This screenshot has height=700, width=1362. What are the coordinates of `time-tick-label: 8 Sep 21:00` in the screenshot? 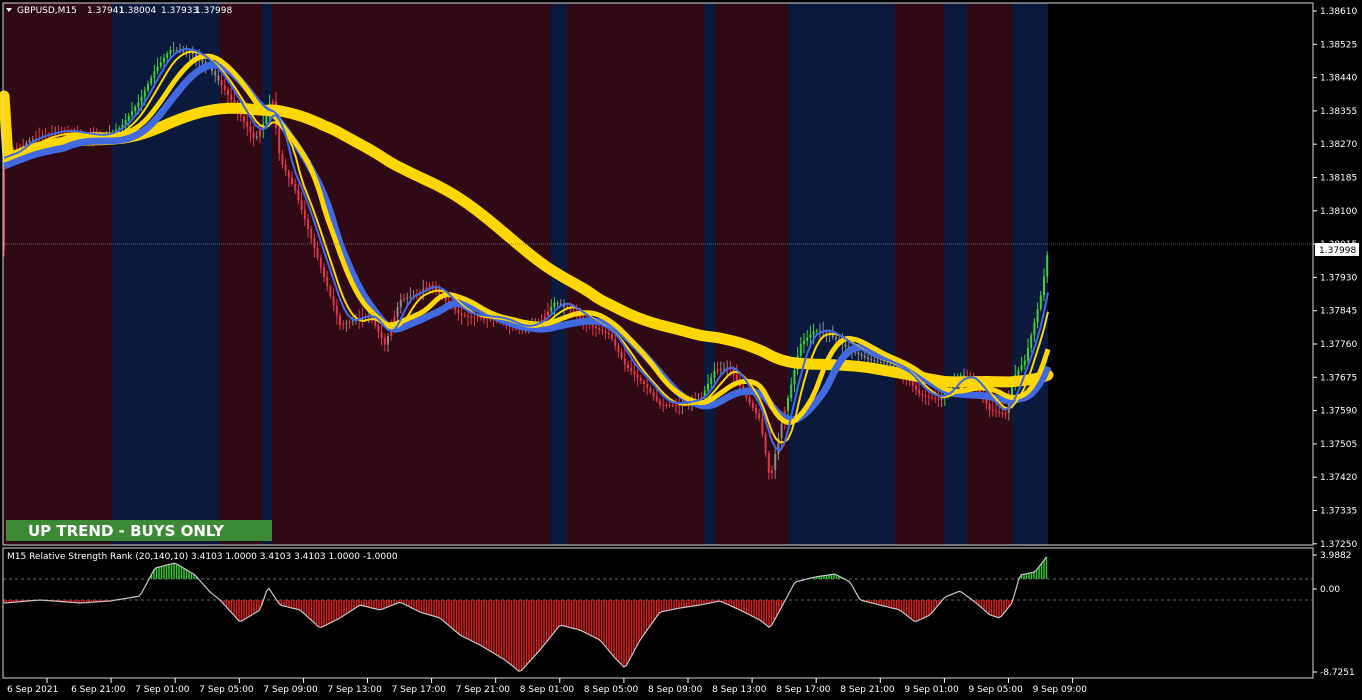 It's located at (867, 690).